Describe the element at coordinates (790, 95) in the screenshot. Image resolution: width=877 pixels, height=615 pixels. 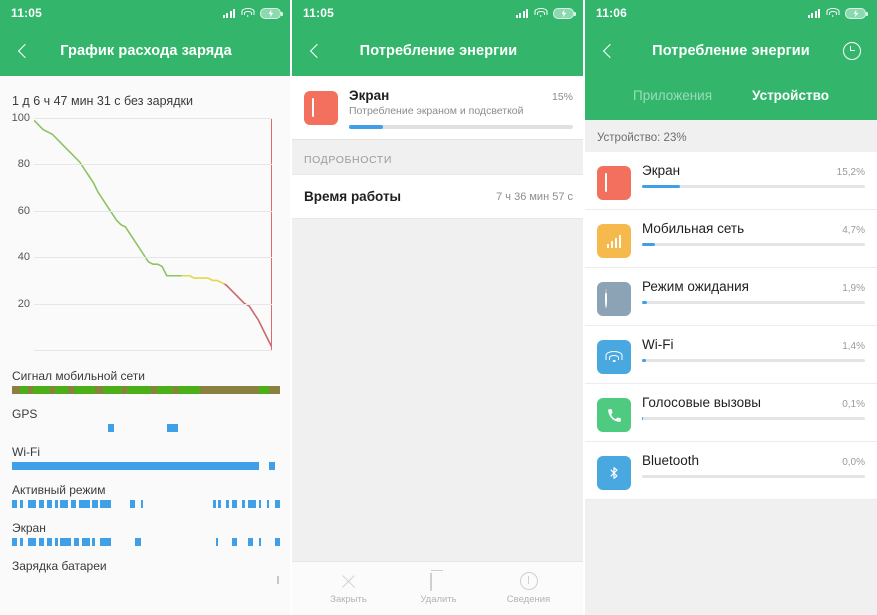
I see `tab-device: Устройство` at that location.